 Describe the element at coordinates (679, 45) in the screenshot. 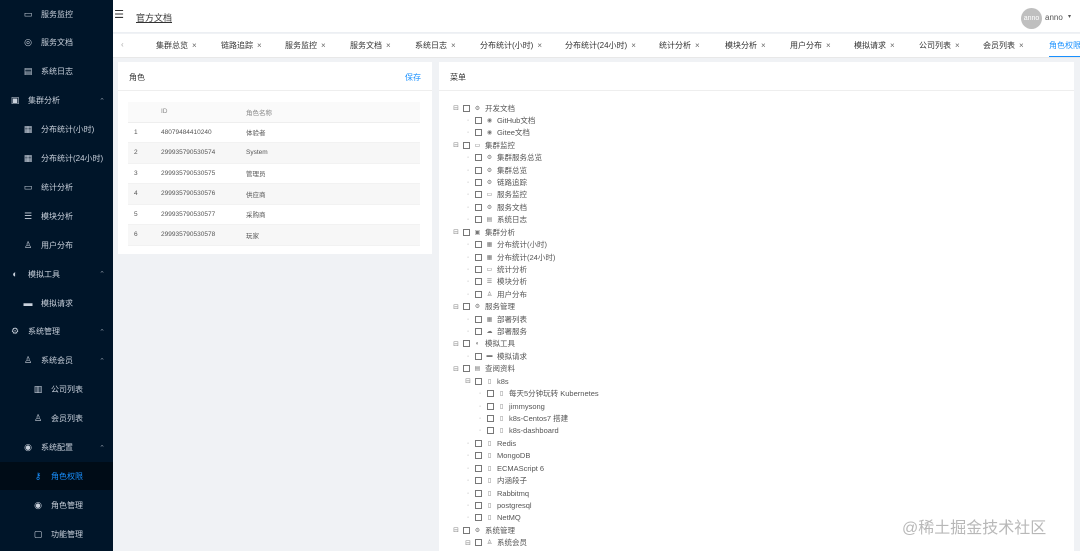

I see `tab-item: 统计分析 ×` at that location.